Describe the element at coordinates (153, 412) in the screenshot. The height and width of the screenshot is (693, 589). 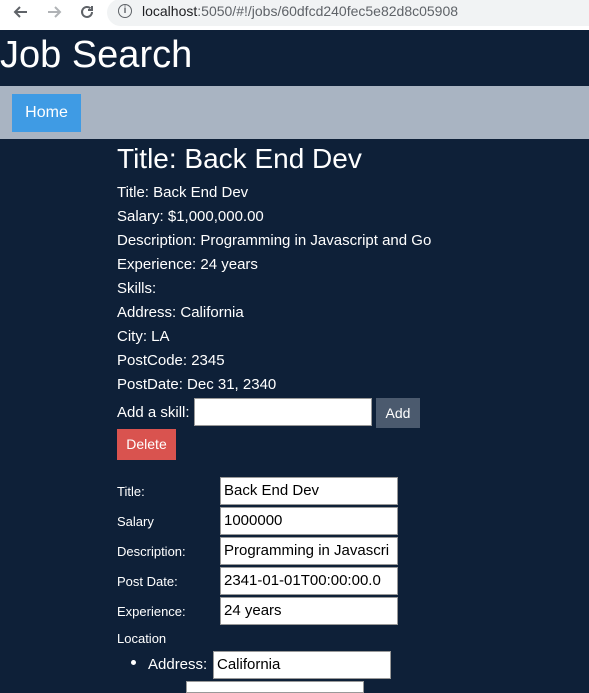
I see `add-skill-label: Add a skill:` at that location.